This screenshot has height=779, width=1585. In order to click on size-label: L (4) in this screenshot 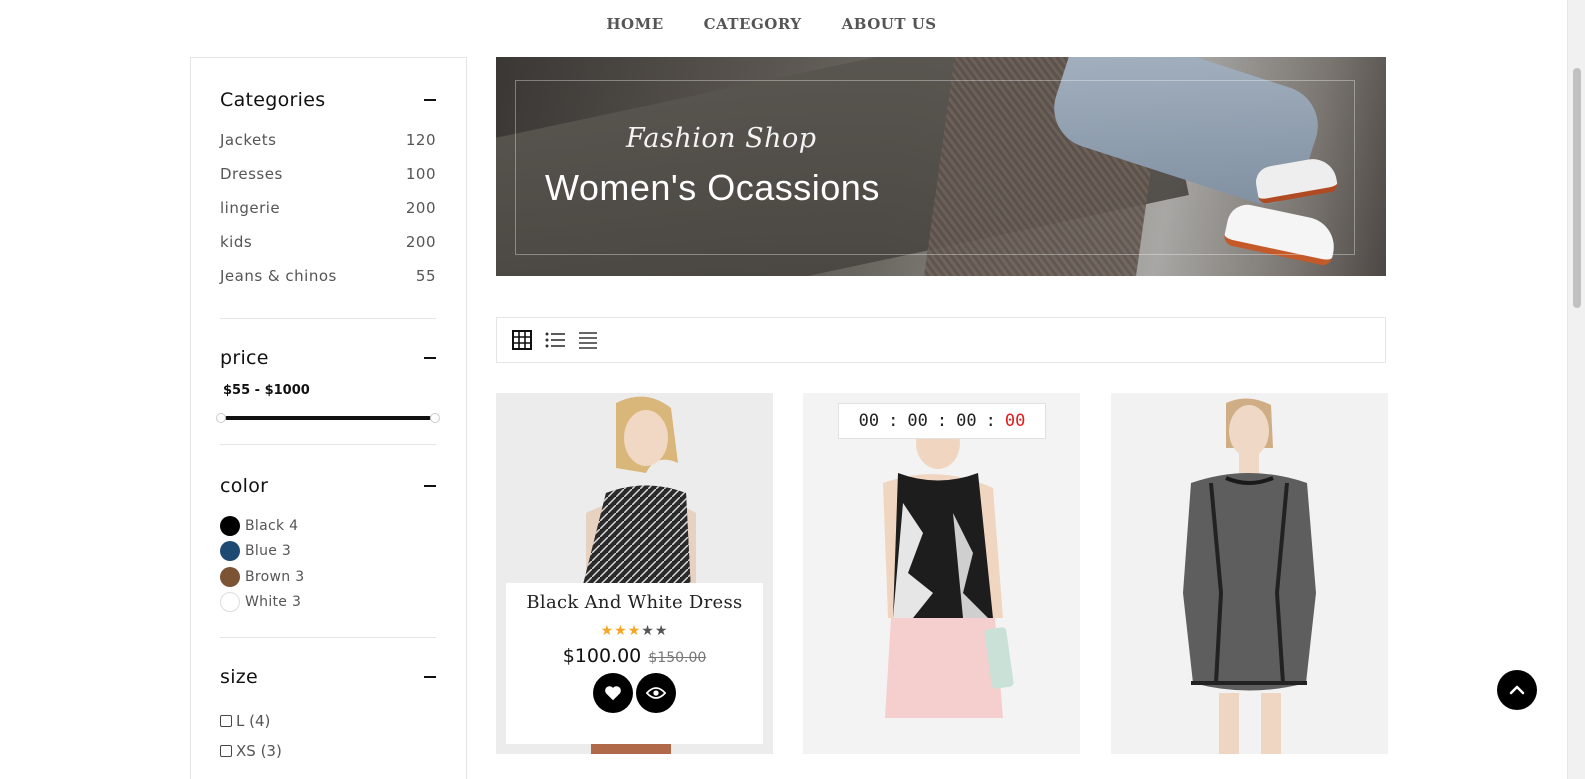, I will do `click(253, 721)`.